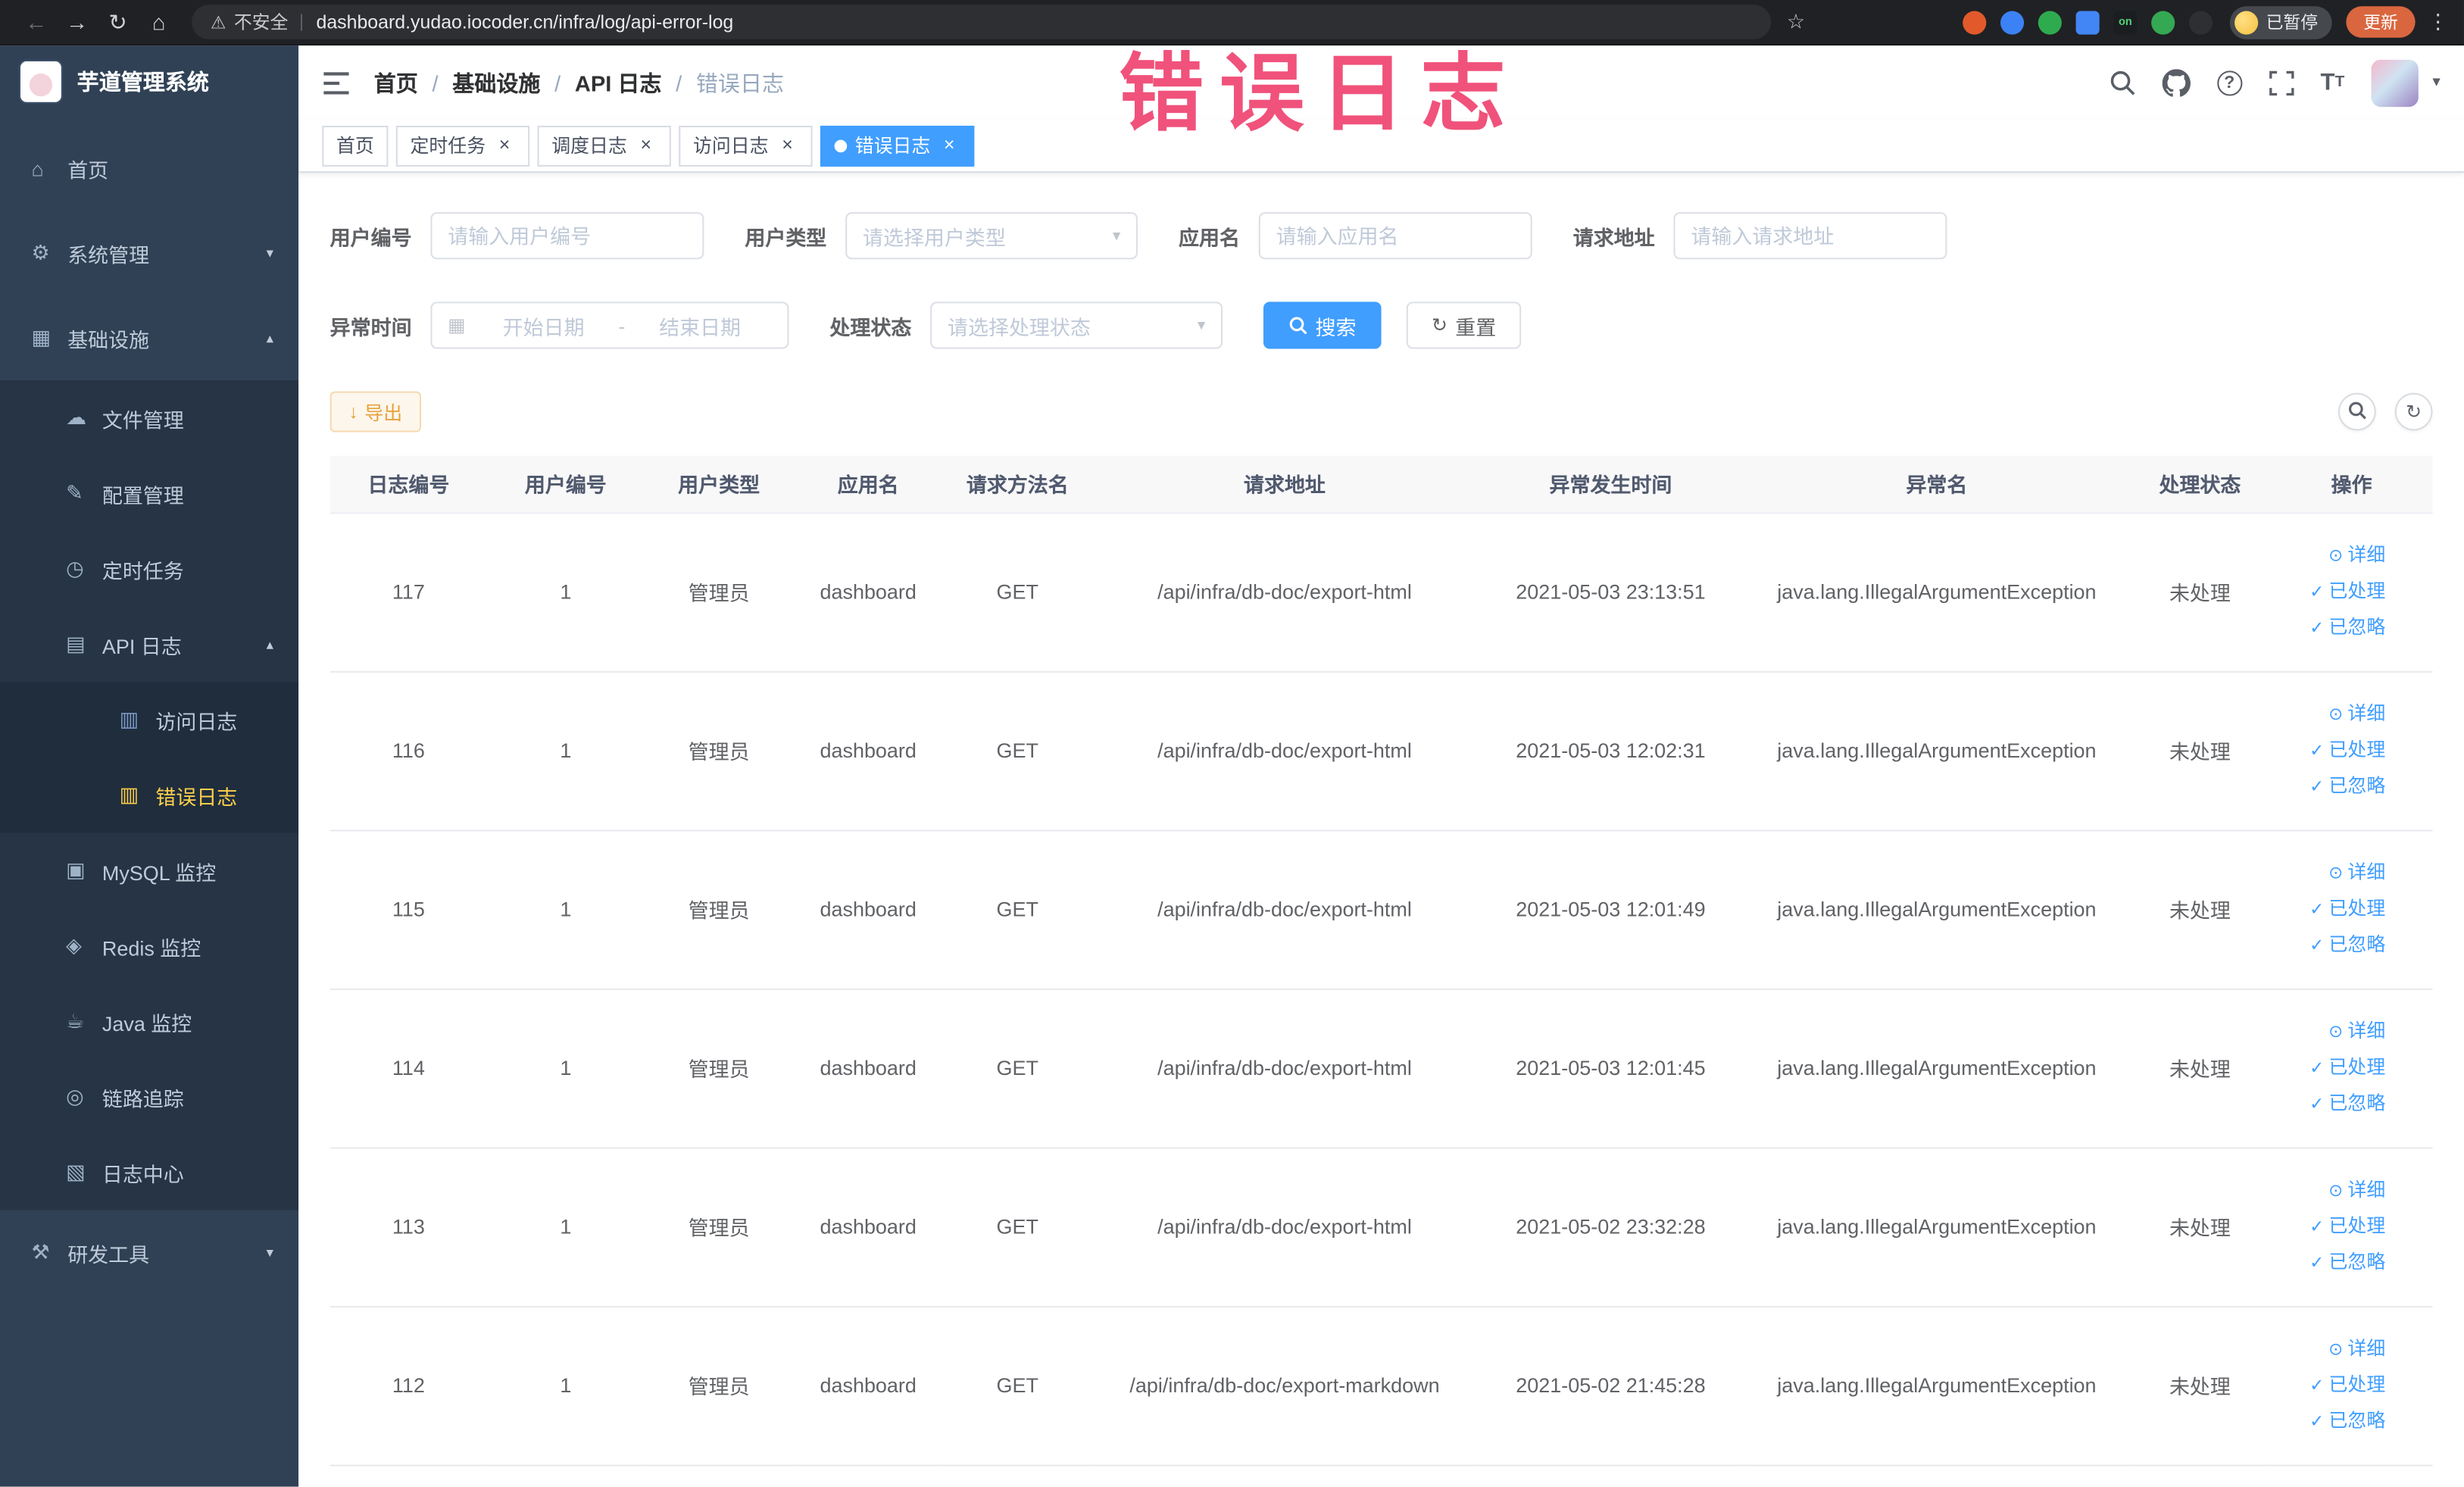  What do you see at coordinates (149, 1172) in the screenshot?
I see `sidebar-item-log-center: ▧ 日志中心` at bounding box center [149, 1172].